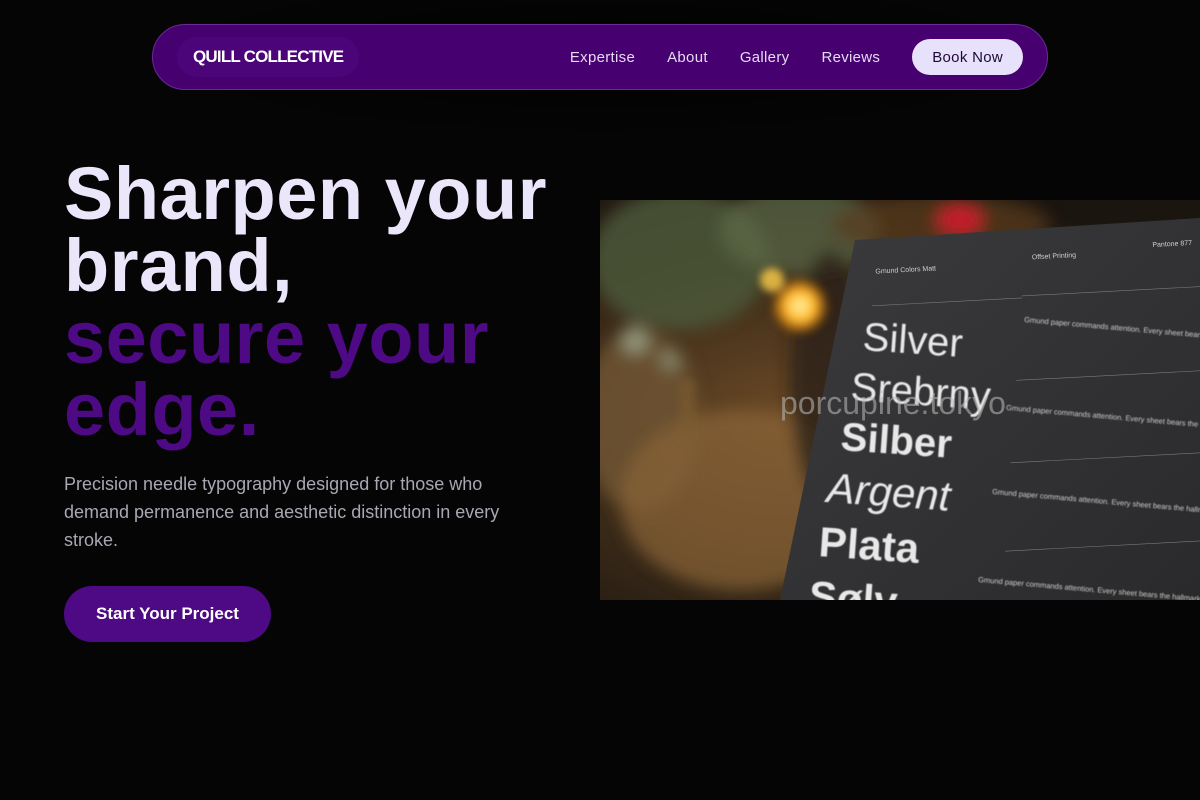 This screenshot has width=1200, height=800. I want to click on headline-line-1: Sharpen your, so click(305, 193).